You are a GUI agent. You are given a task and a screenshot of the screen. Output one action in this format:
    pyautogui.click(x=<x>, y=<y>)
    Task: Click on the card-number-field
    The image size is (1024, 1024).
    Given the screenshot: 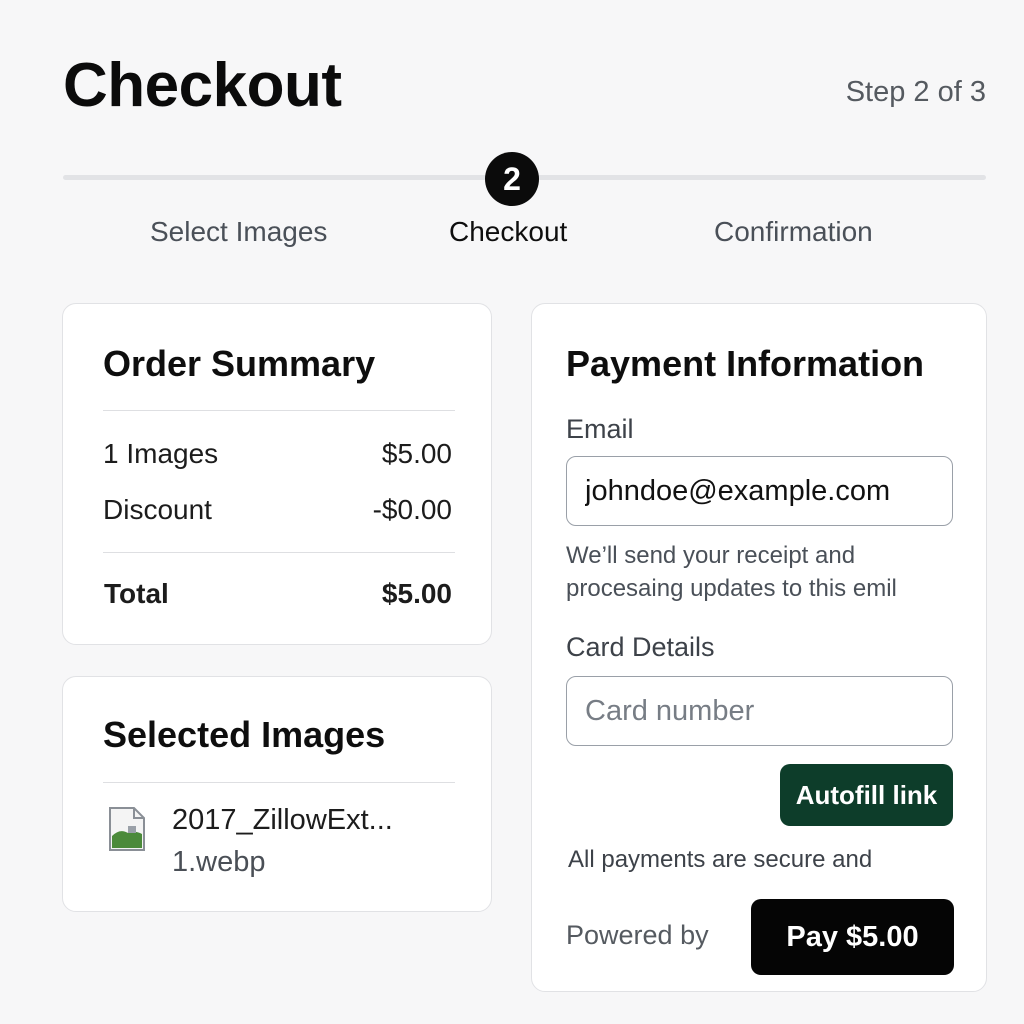 What is the action you would take?
    pyautogui.click(x=759, y=711)
    